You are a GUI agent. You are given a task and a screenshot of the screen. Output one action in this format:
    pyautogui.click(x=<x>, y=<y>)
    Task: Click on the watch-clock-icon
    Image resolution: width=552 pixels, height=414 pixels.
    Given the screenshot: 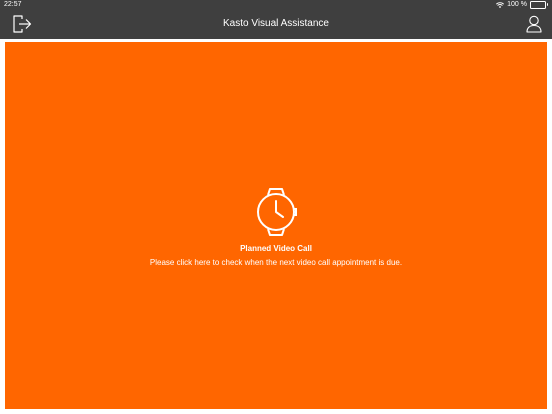 What is the action you would take?
    pyautogui.click(x=276, y=212)
    